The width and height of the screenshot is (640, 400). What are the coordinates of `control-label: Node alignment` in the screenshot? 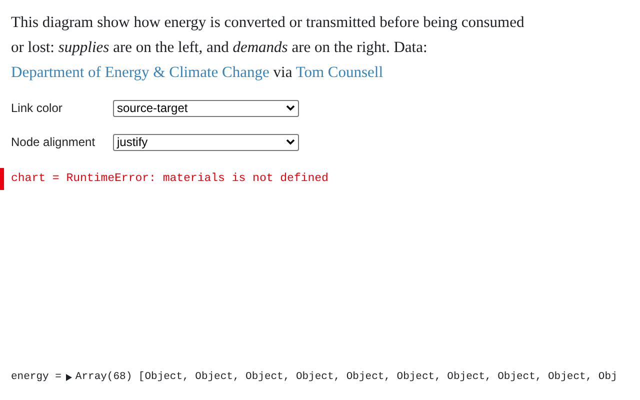 It's located at (53, 142).